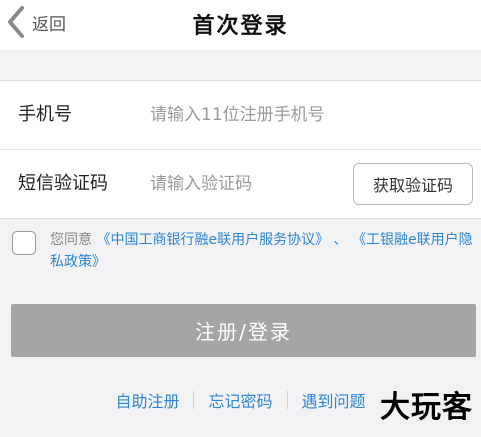  What do you see at coordinates (212, 240) in the screenshot?
I see `service-agreement-link: 《中国工商银行融e联用户服务协议》` at bounding box center [212, 240].